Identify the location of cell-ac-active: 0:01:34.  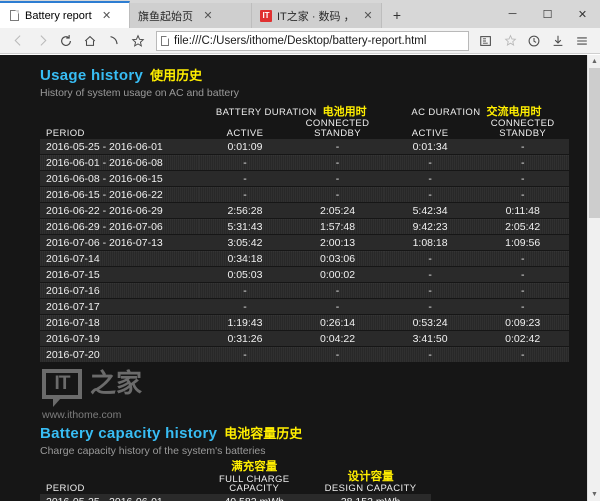
(430, 147).